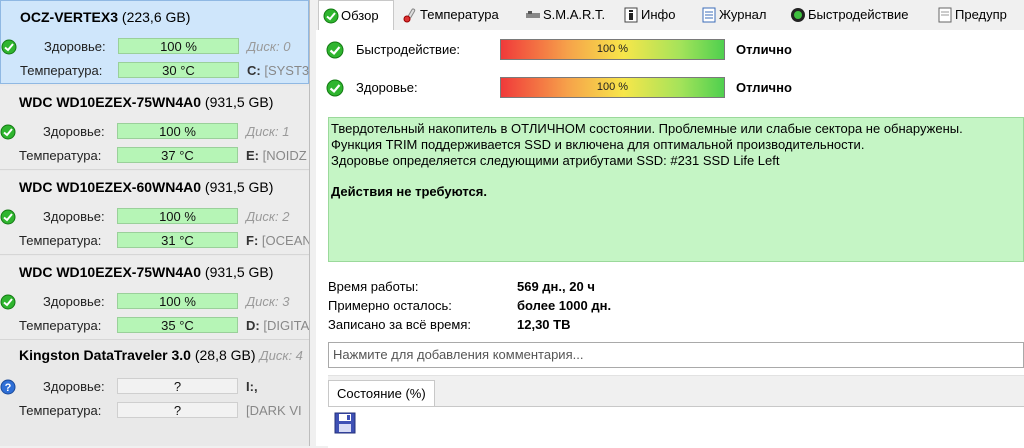 The width and height of the screenshot is (1024, 448). I want to click on volume-info: D: [DIGITA, so click(278, 325).